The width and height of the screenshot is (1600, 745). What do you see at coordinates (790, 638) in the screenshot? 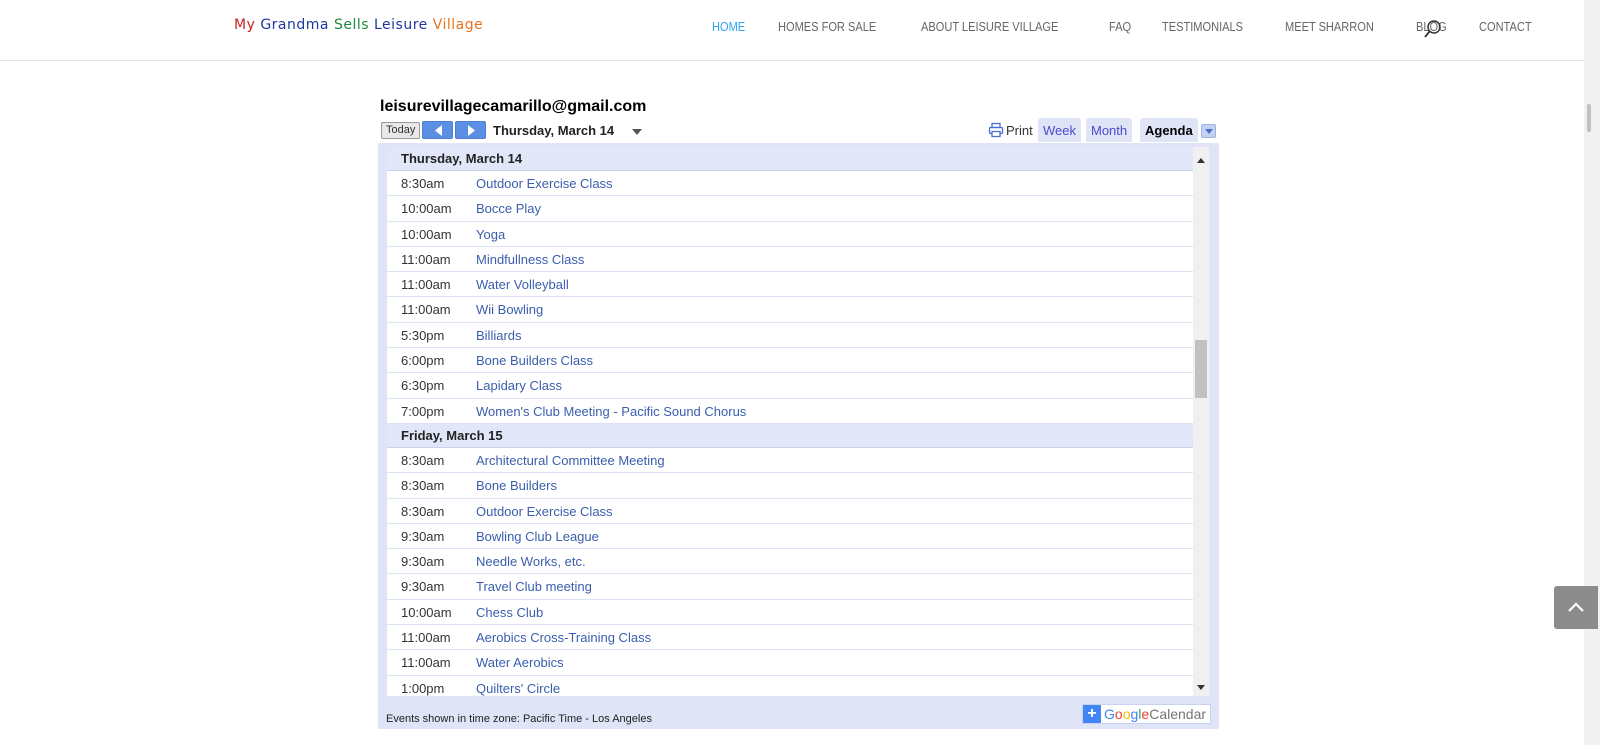
I see `event-row: 11:00am Aerobics Cross-Training Class` at bounding box center [790, 638].